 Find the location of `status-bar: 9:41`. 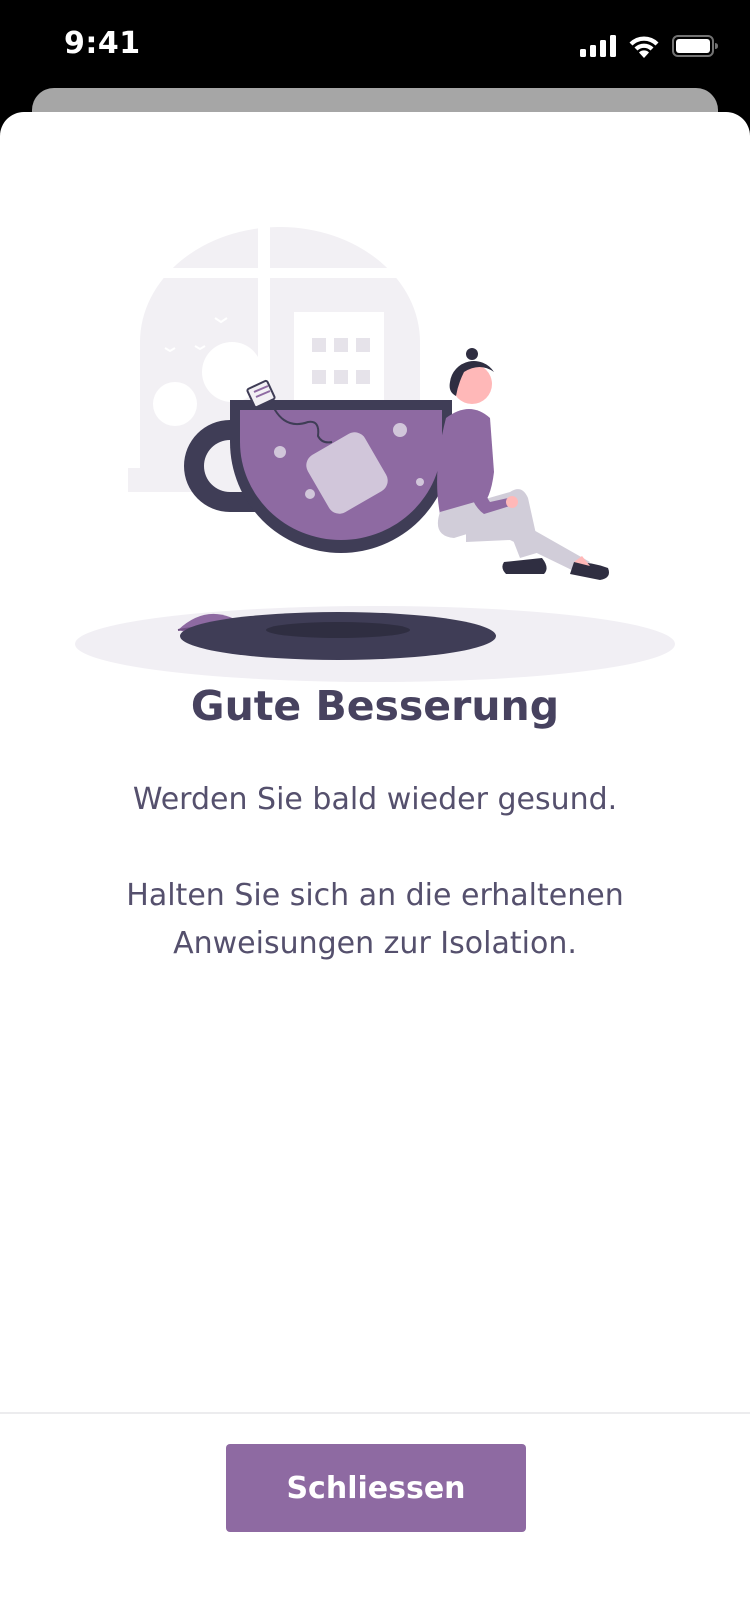

status-bar: 9:41 is located at coordinates (375, 45).